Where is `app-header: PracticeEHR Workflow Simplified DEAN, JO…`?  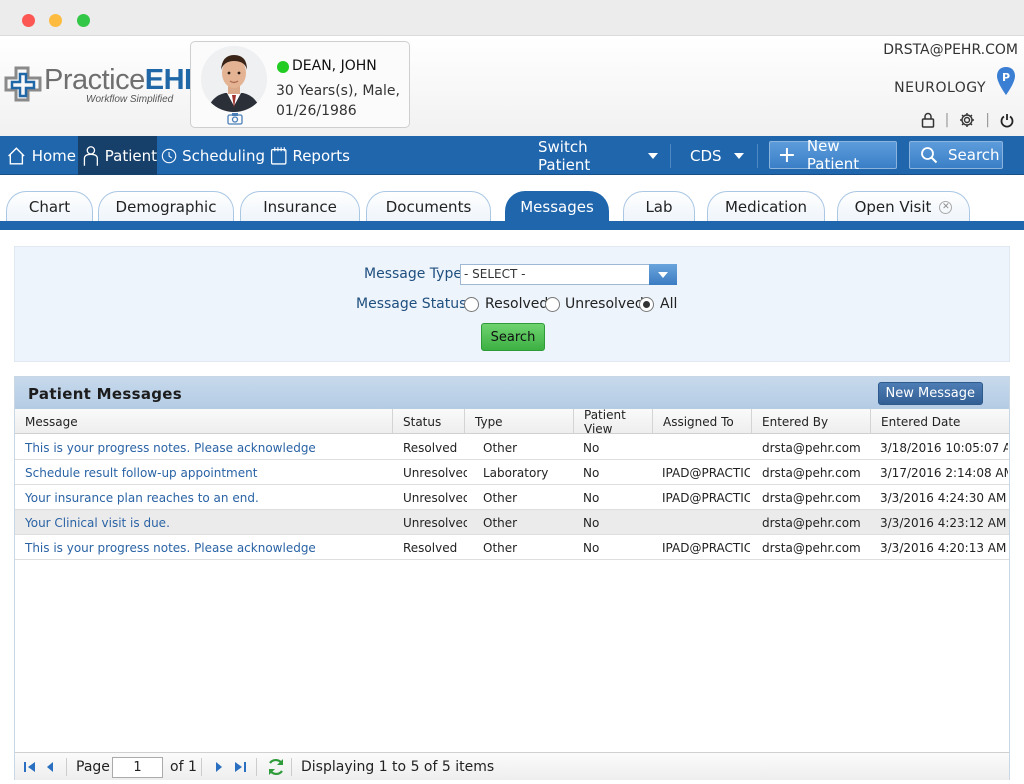 app-header: PracticeEHR Workflow Simplified DEAN, JO… is located at coordinates (512, 86).